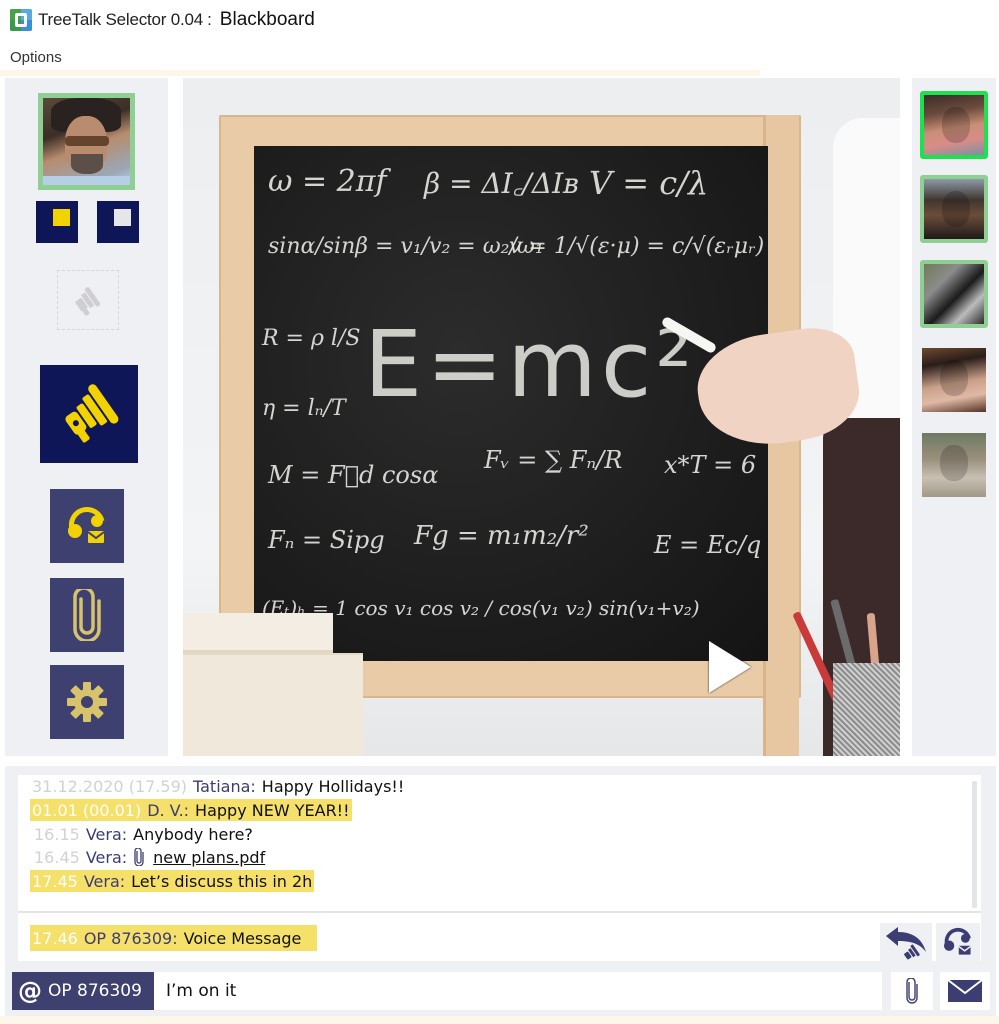  What do you see at coordinates (637, 246) in the screenshot?
I see `chalk-formula: v = 1/√(ε·μ) = c/√(εᵣμᵣ)` at bounding box center [637, 246].